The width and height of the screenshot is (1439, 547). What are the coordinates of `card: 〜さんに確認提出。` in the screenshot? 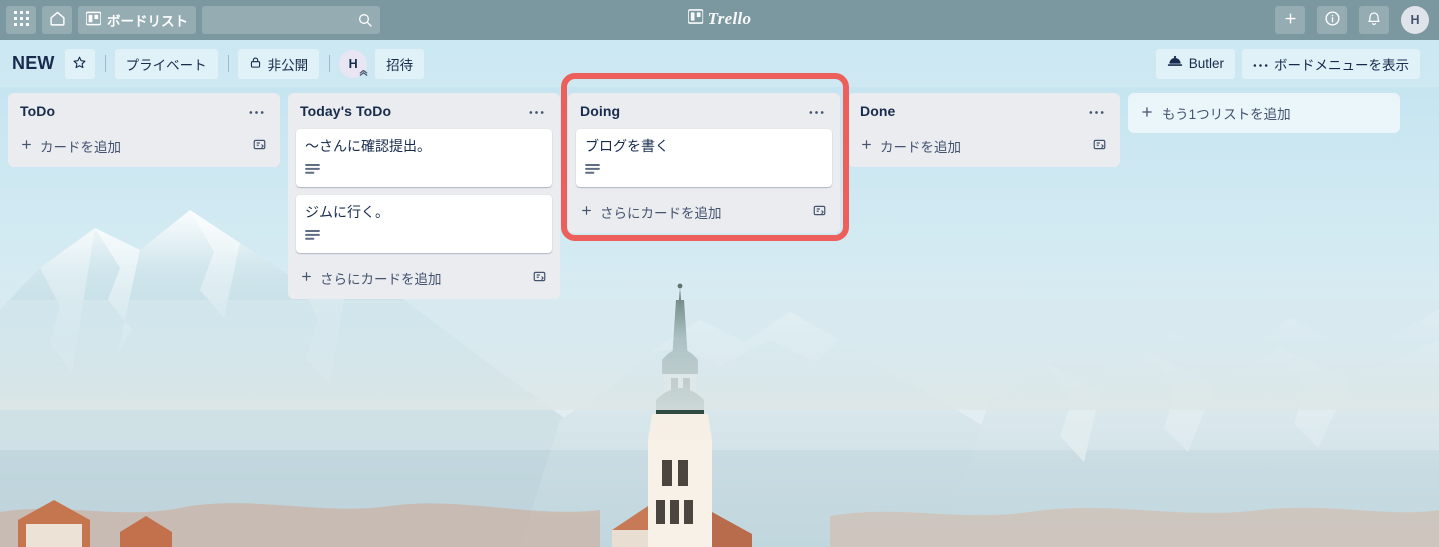 It's located at (424, 158).